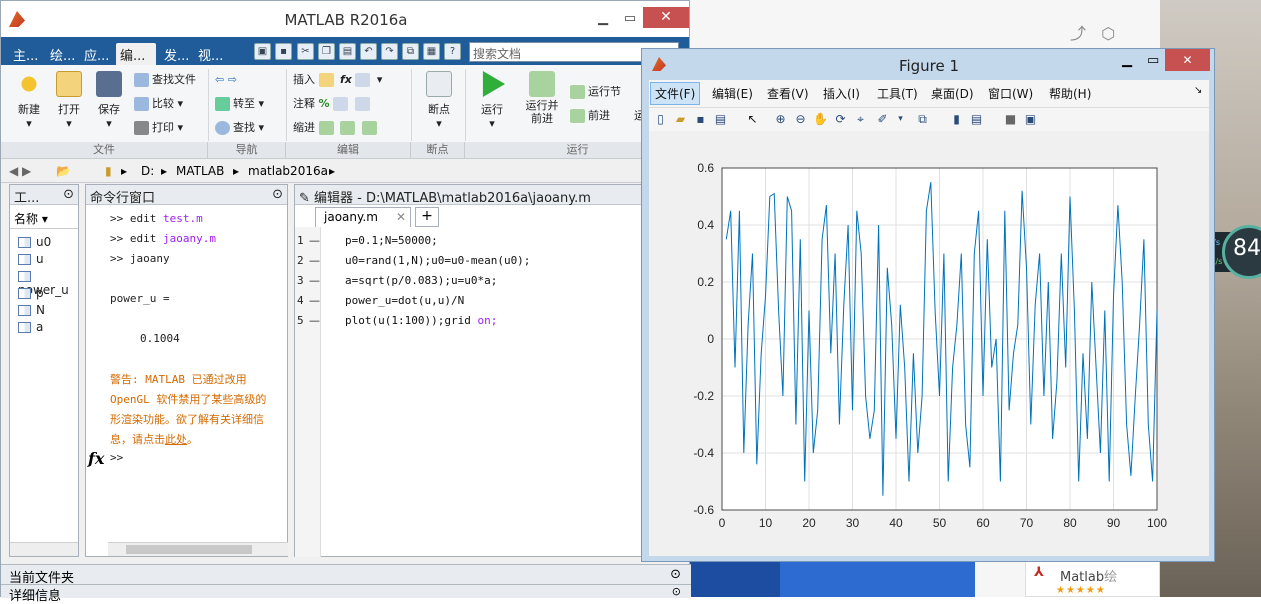 Image resolution: width=1261 pixels, height=604 pixels. Describe the element at coordinates (780, 119) in the screenshot. I see `zoom-in-icon: ⊕` at that location.